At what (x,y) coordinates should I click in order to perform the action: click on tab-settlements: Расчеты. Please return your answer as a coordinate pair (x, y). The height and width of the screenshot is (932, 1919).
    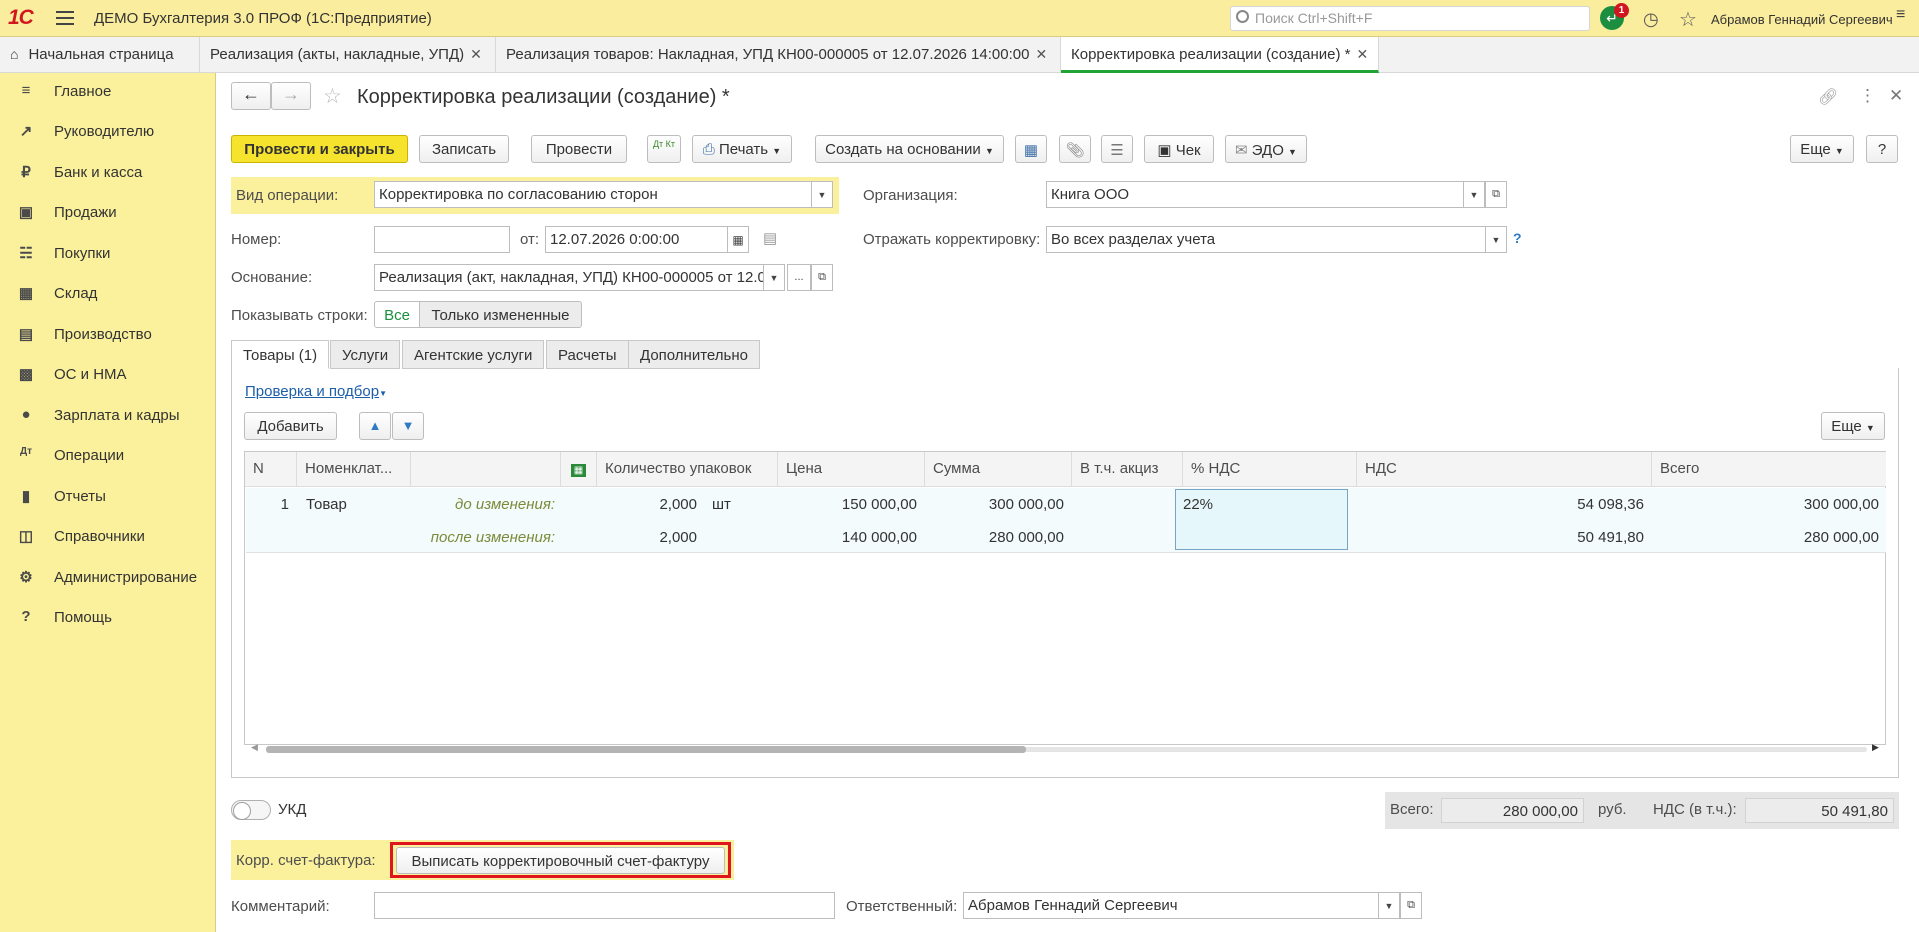
    Looking at the image, I should click on (587, 354).